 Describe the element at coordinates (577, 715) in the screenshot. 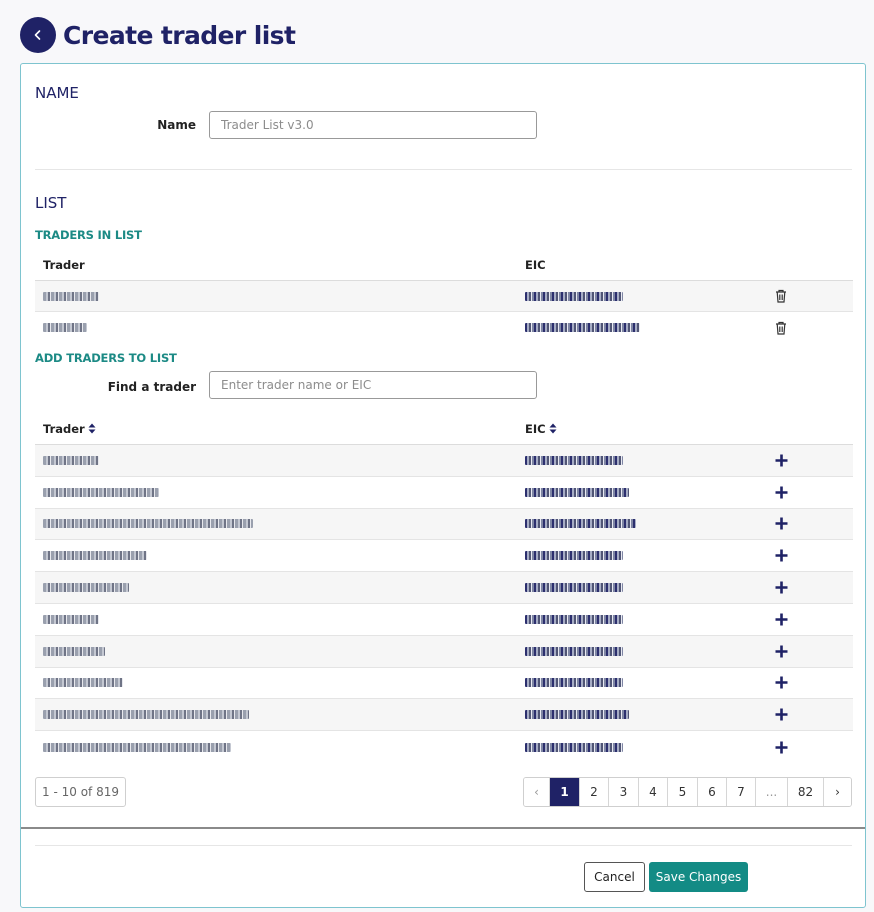

I see `eic-code: 10XAXPO-COMP-LIQ` at that location.